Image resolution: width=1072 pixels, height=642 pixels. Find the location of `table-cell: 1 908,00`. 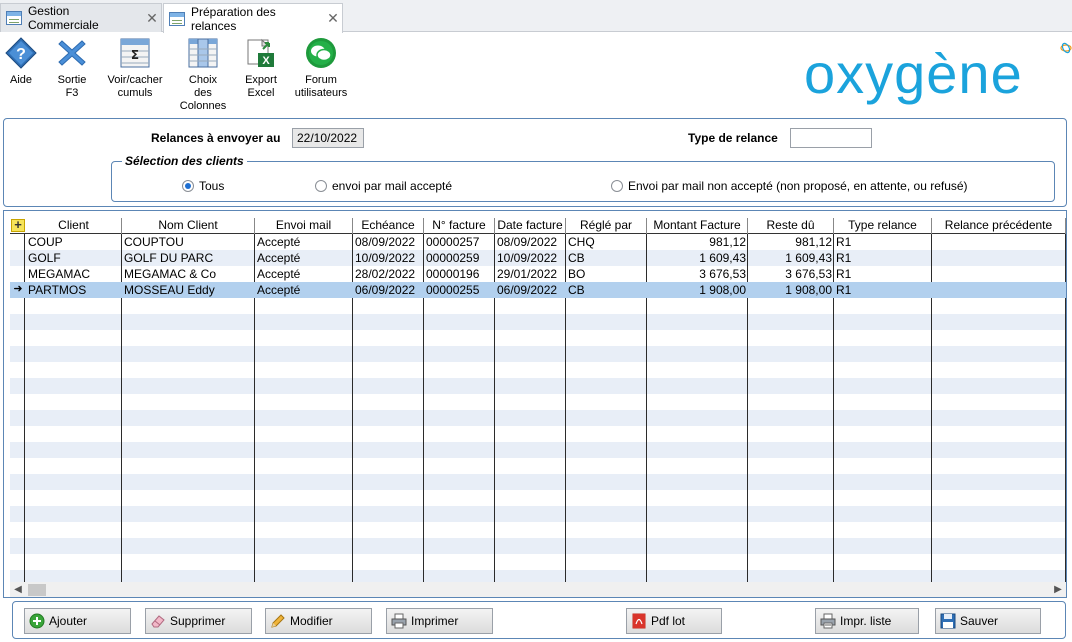

table-cell: 1 908,00 is located at coordinates (808, 290).